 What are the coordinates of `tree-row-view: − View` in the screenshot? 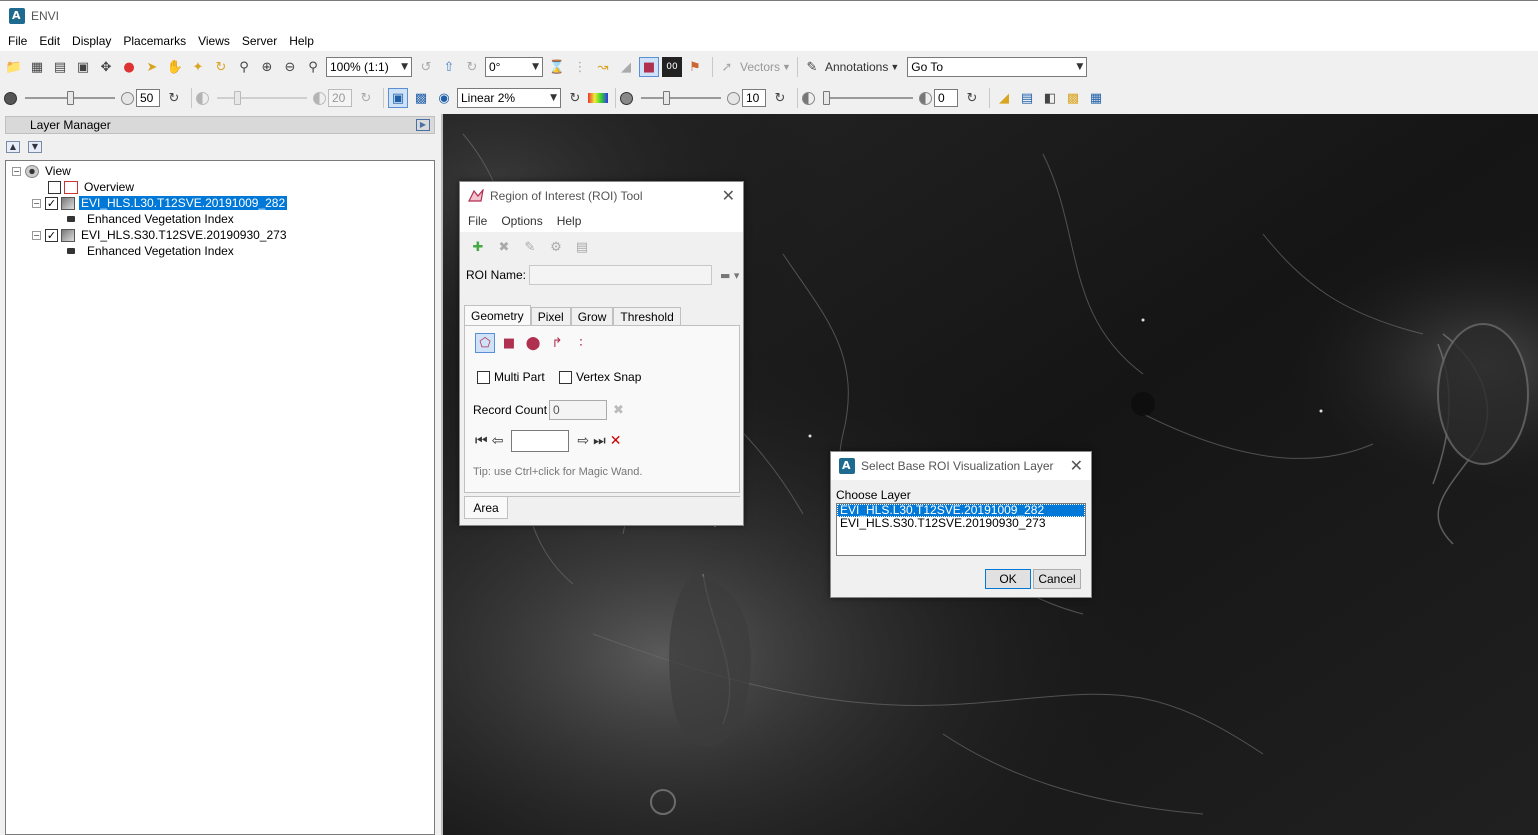 It's located at (220, 171).